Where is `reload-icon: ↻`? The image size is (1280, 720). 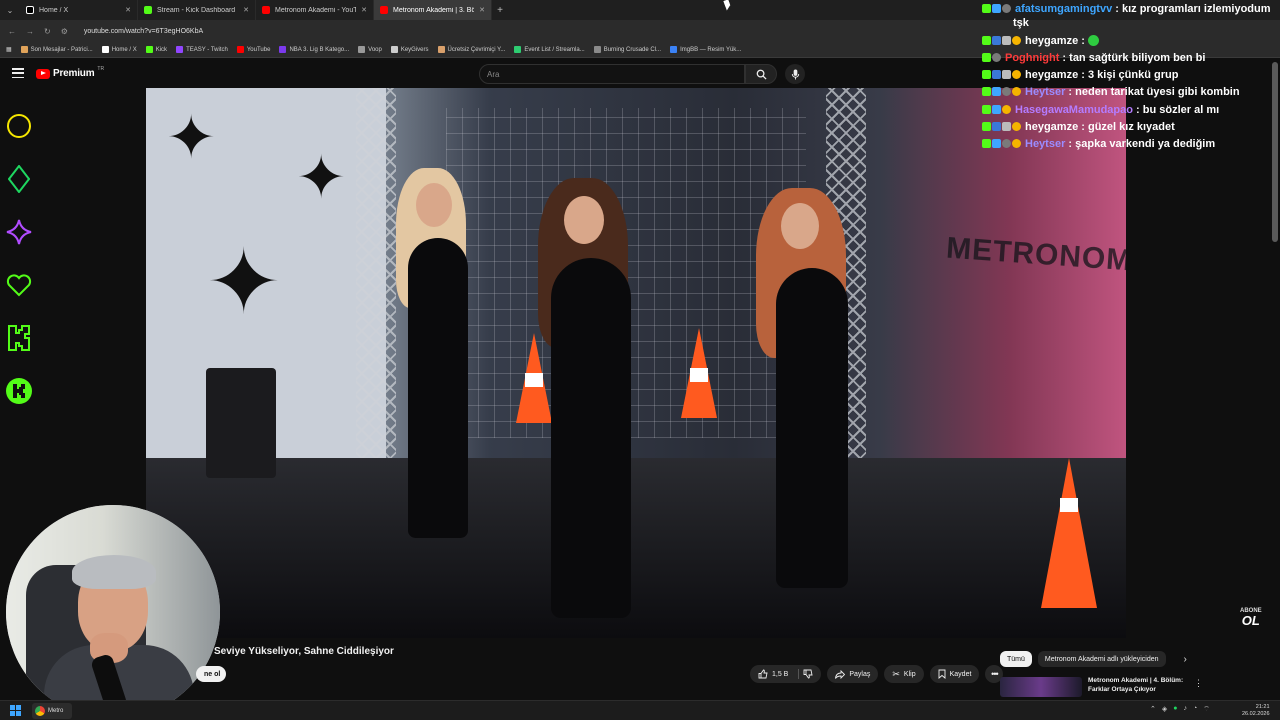 reload-icon: ↻ is located at coordinates (47, 31).